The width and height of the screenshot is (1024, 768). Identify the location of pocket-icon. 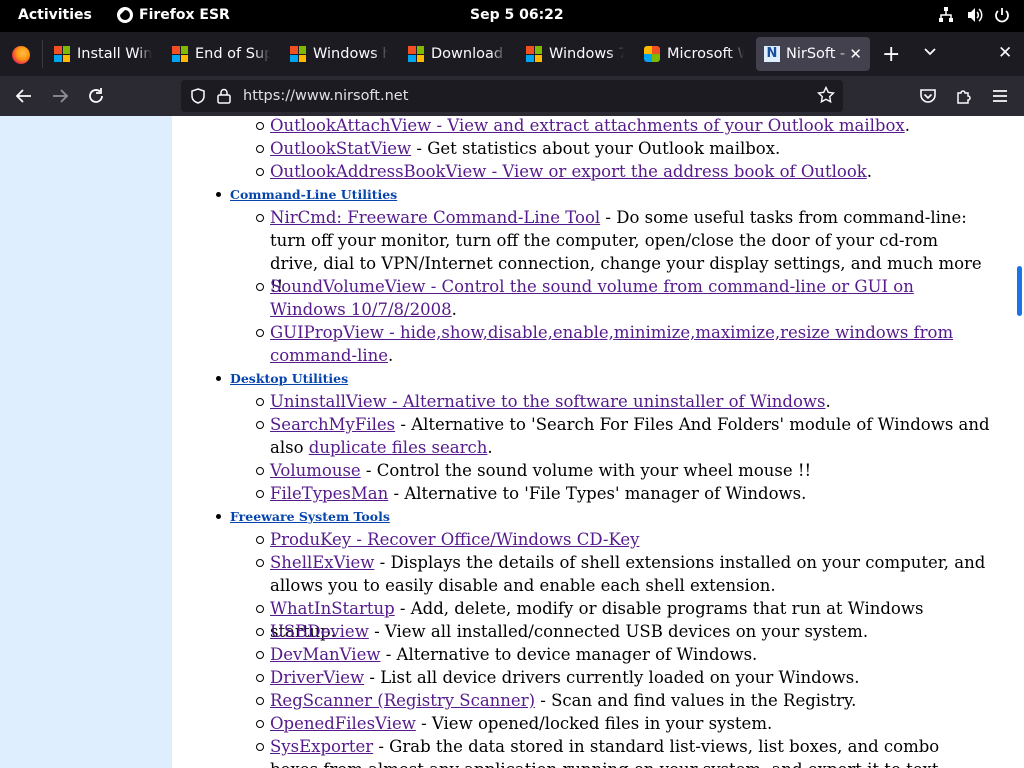
(928, 96).